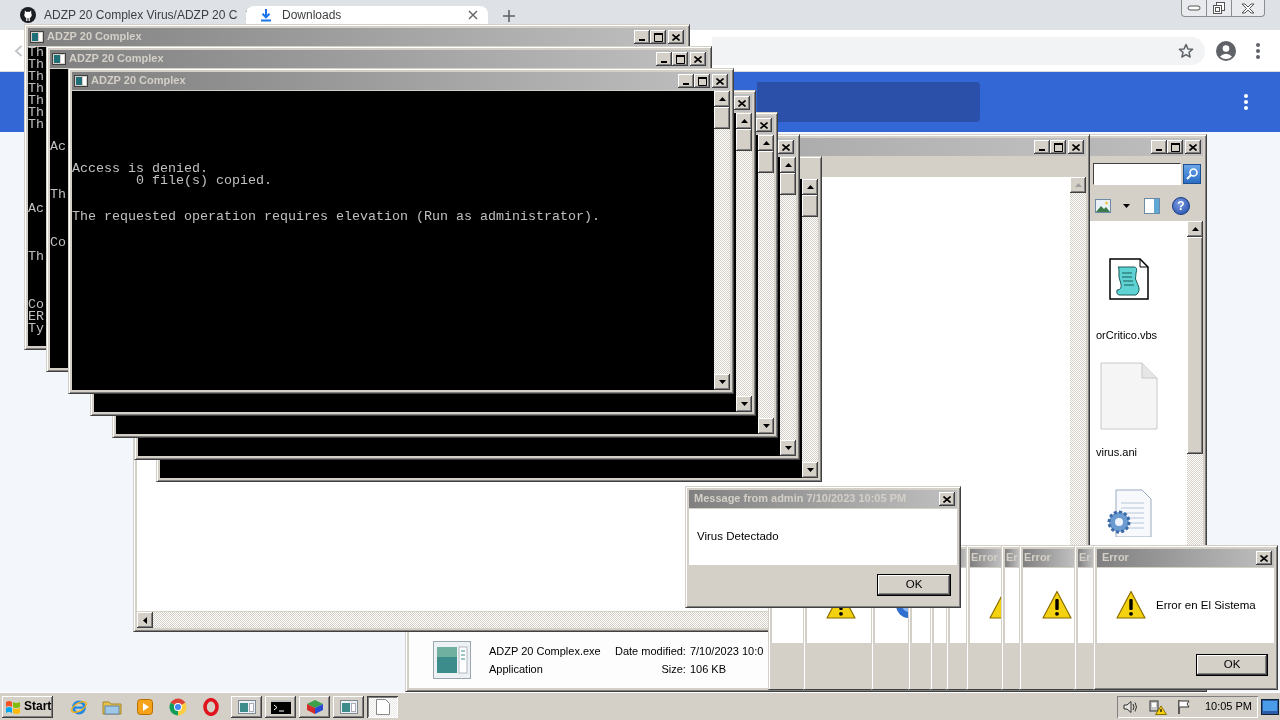  Describe the element at coordinates (1186, 50) in the screenshot. I see `star-icon` at that location.